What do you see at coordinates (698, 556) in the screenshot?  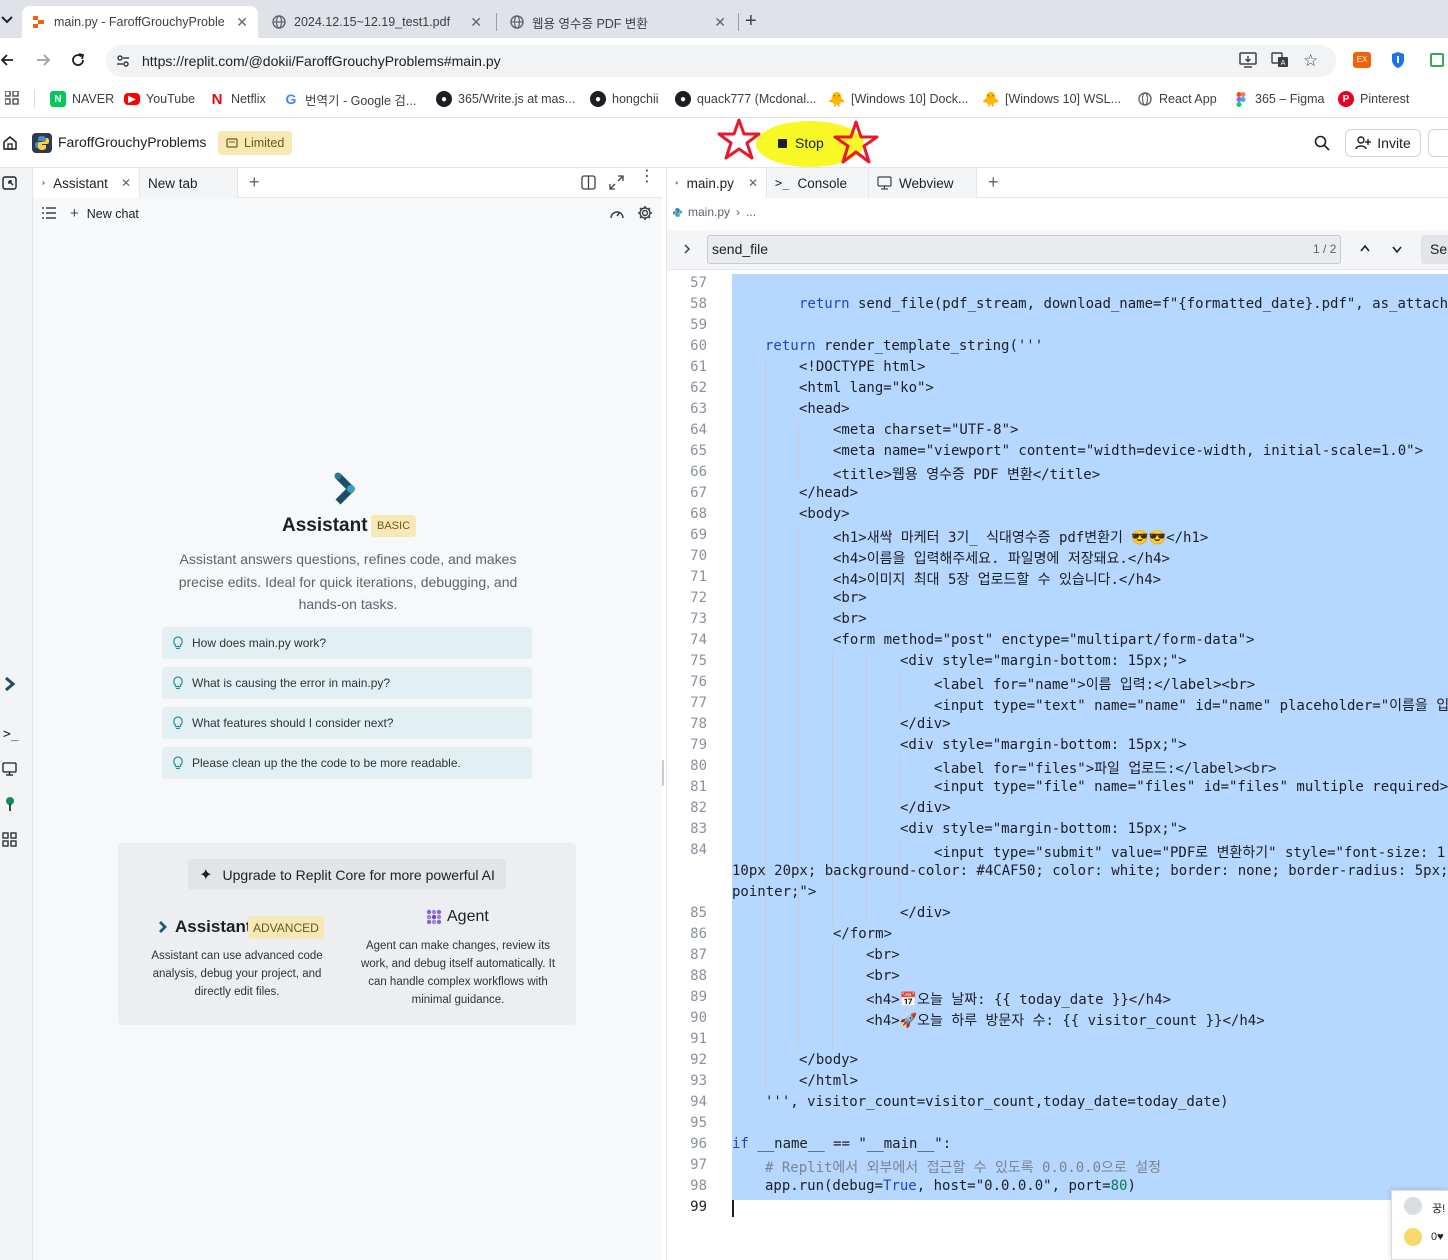 I see `line-number: 70` at bounding box center [698, 556].